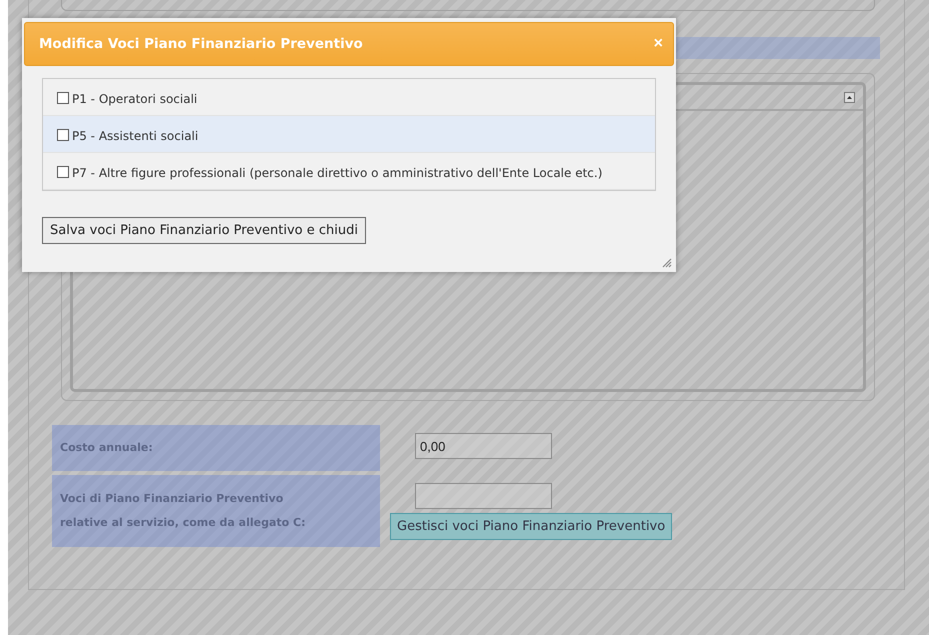  Describe the element at coordinates (349, 134) in the screenshot. I see `list-item: P5 - Assistenti sociali` at that location.